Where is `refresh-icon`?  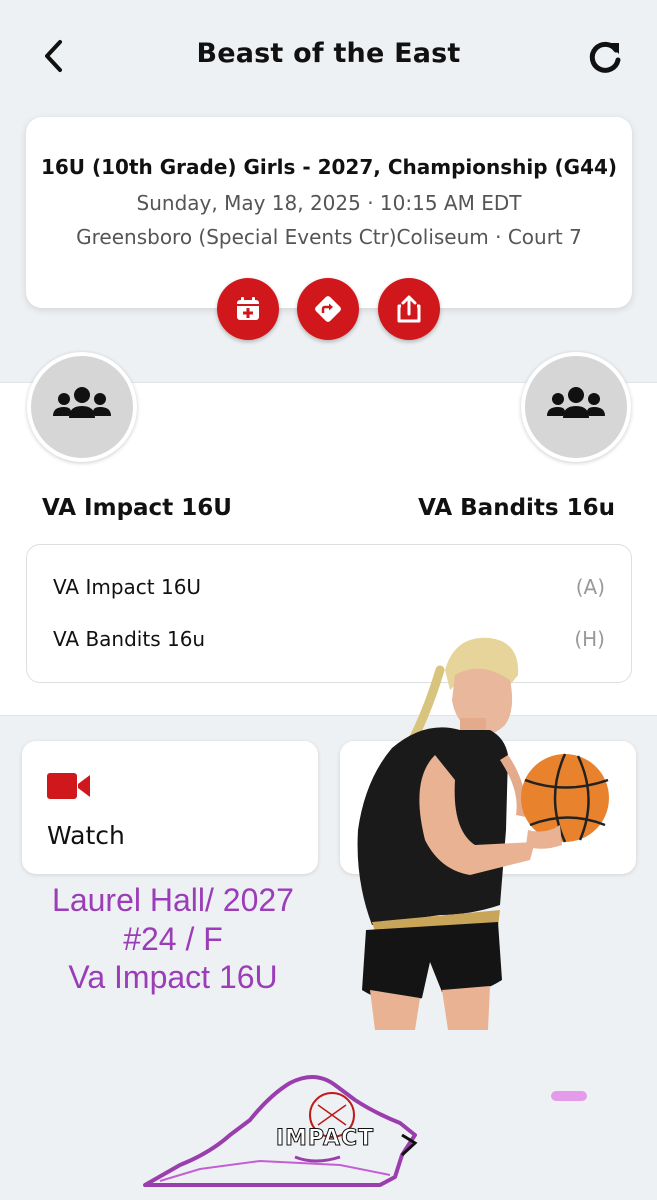
refresh-icon is located at coordinates (605, 57).